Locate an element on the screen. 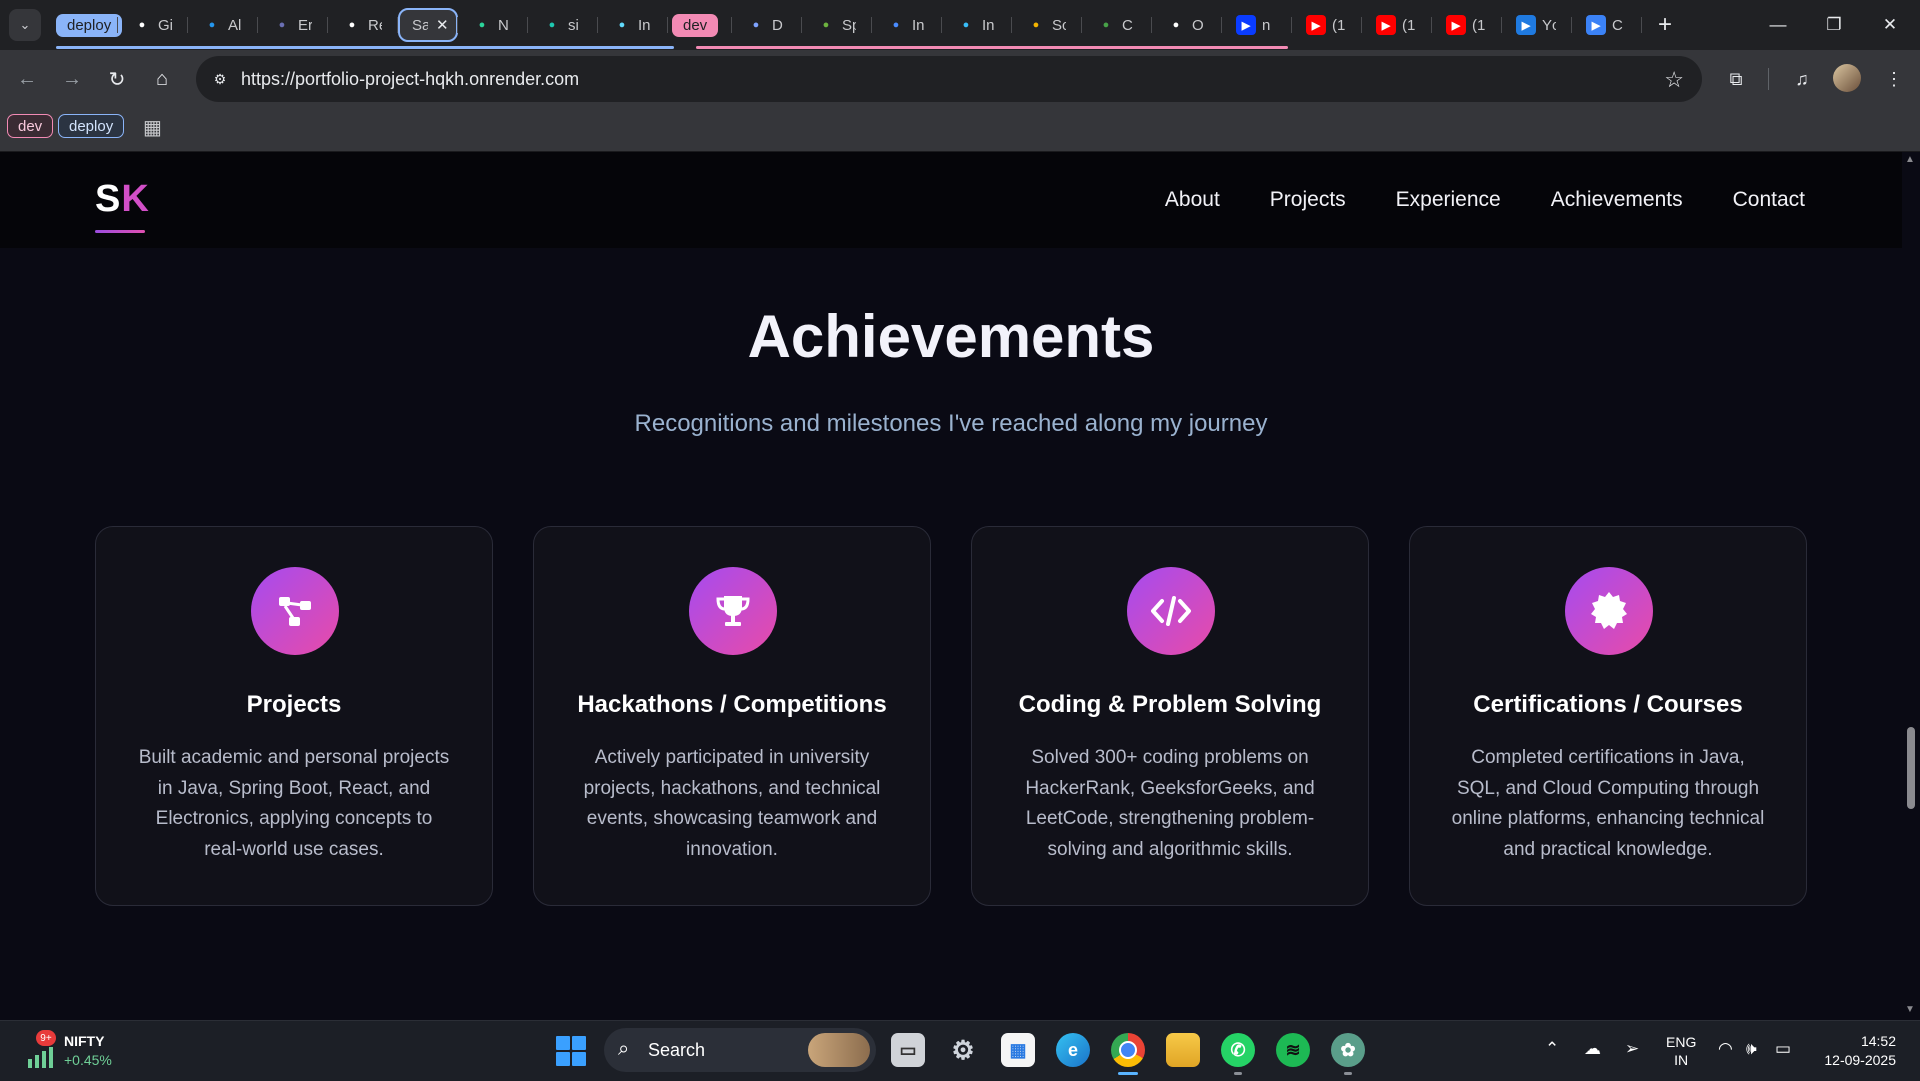  home-button: ⌂ is located at coordinates (162, 79).